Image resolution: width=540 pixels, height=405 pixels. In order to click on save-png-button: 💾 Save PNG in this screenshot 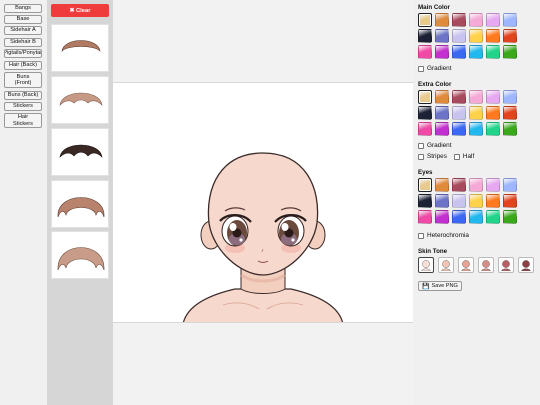, I will do `click(440, 286)`.